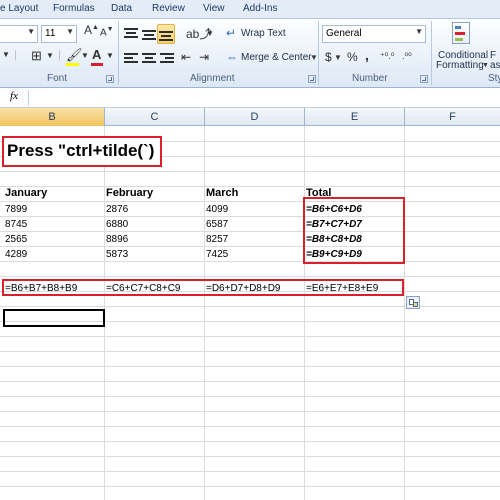 The height and width of the screenshot is (500, 500). What do you see at coordinates (107, 32) in the screenshot?
I see `shrink-font-icon: A▼` at bounding box center [107, 32].